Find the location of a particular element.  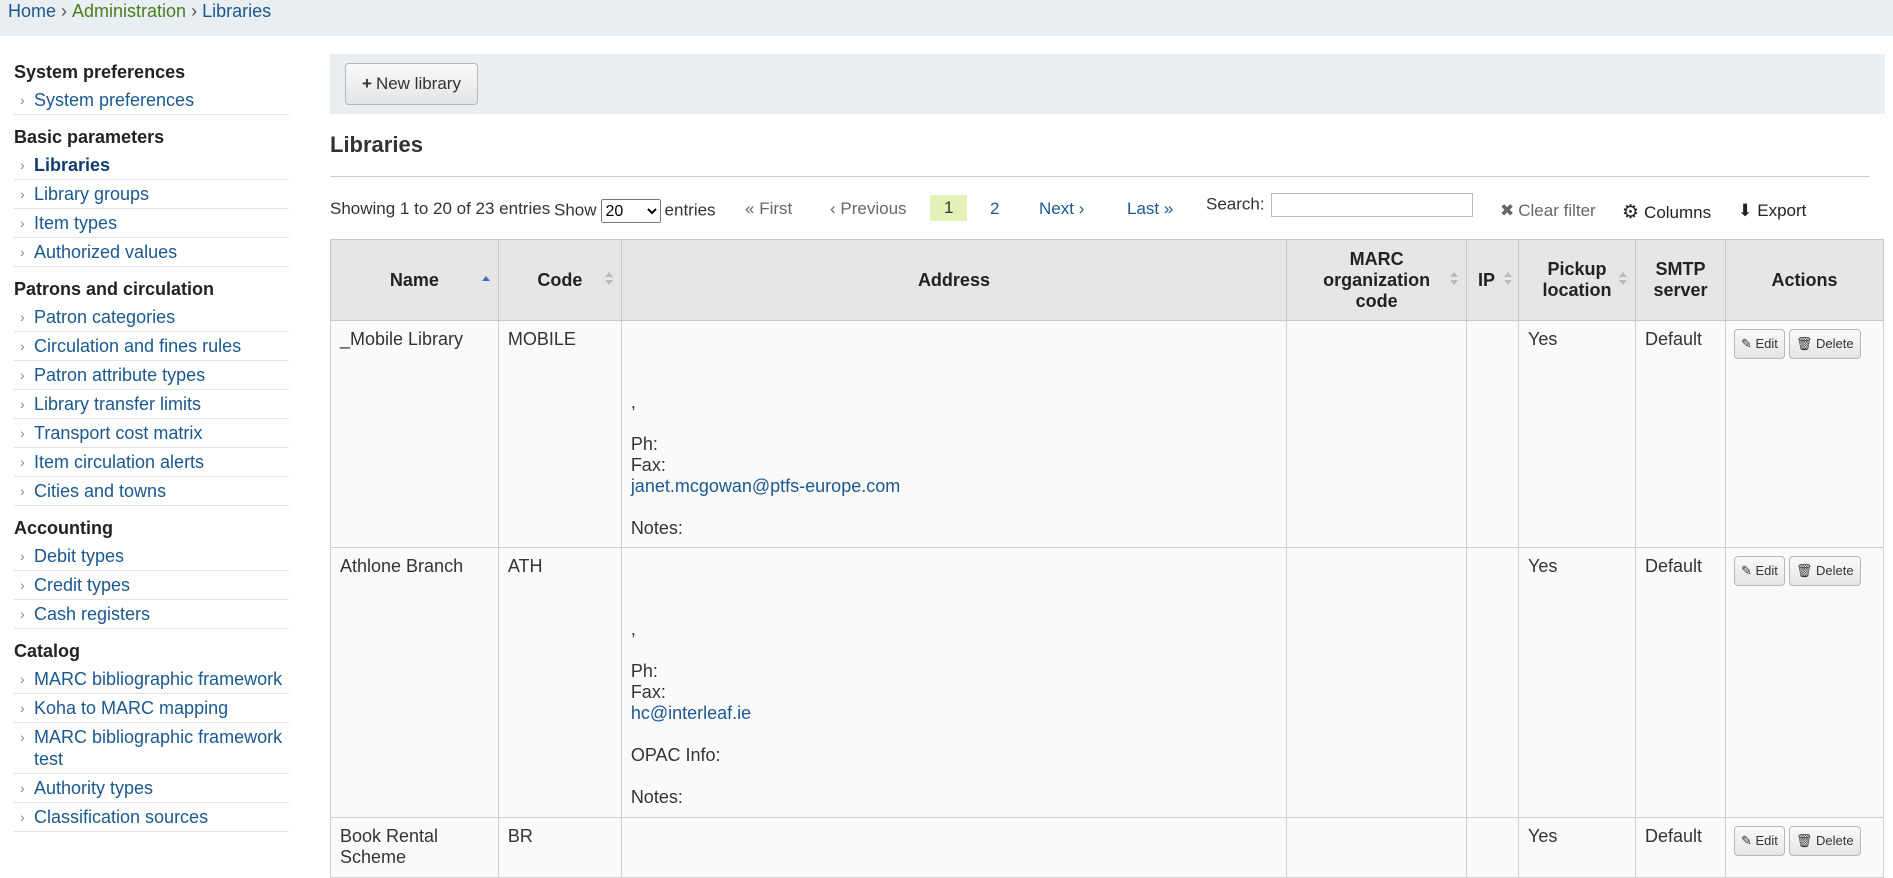

sidebar-item-marc-framework-test: MARC bibliographic framework test is located at coordinates (151, 748).